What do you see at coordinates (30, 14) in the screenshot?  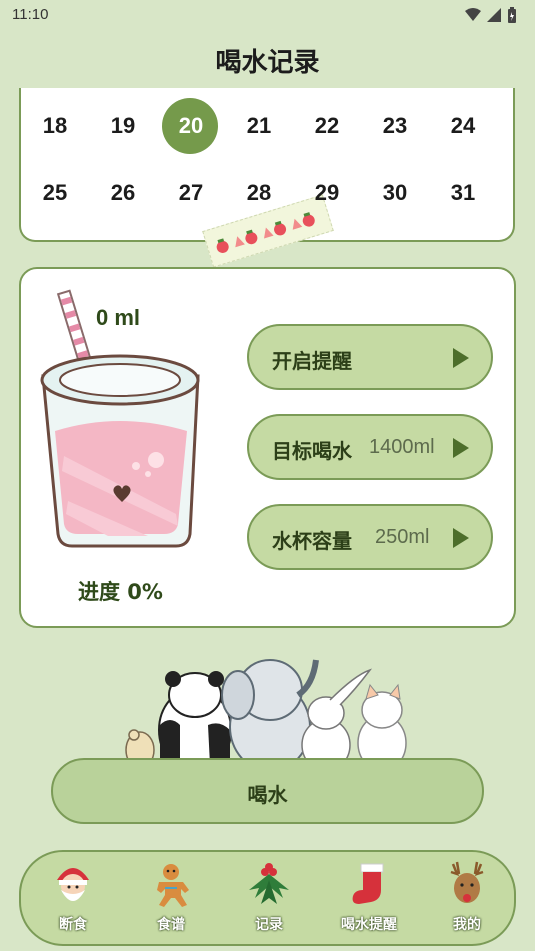 I see `status-time: 11:10` at bounding box center [30, 14].